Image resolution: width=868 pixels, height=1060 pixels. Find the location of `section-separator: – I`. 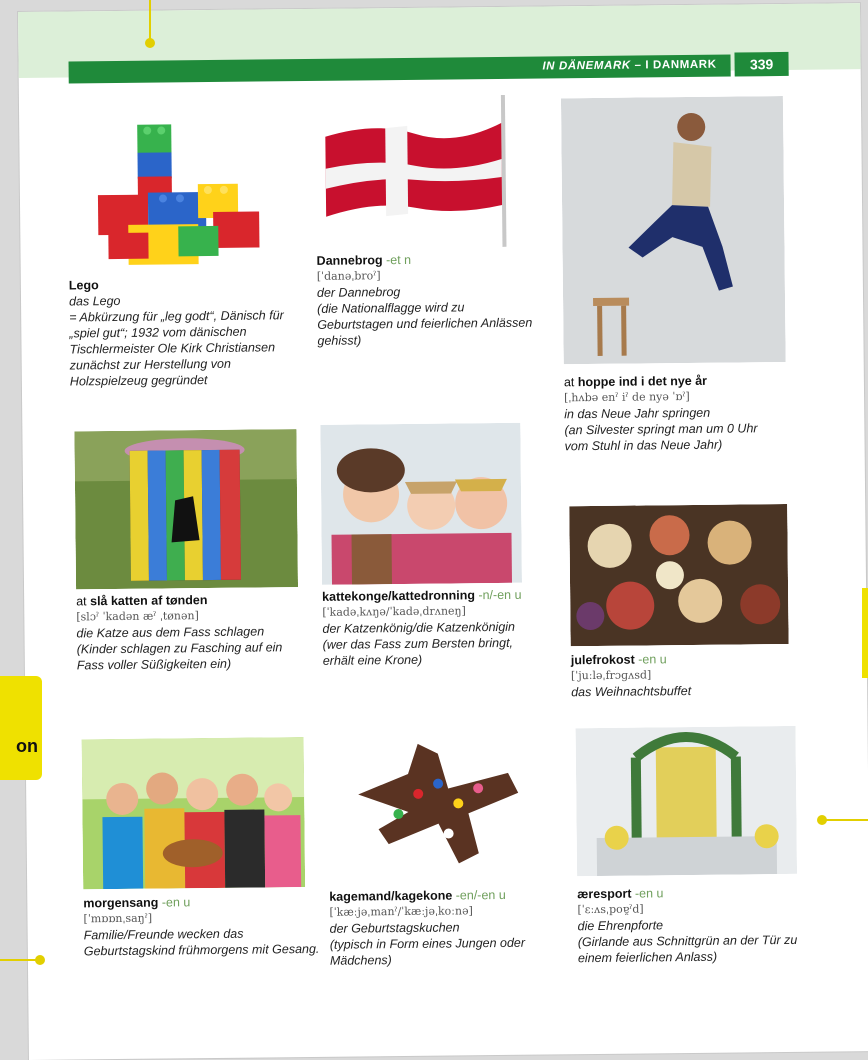

section-separator: – I is located at coordinates (642, 65).